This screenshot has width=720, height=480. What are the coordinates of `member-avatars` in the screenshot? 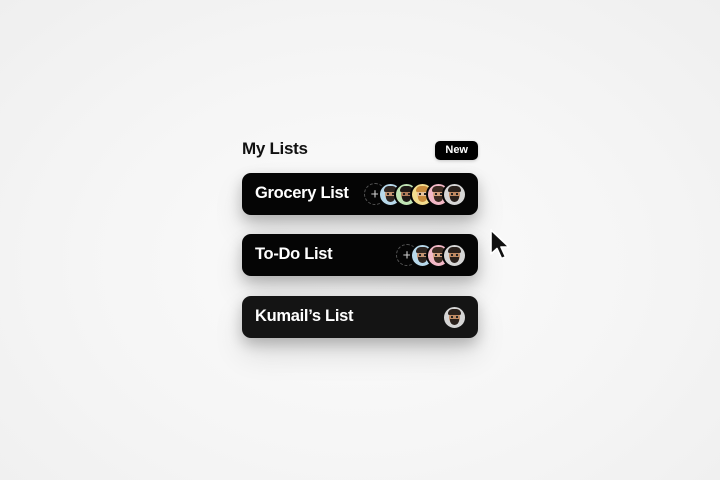 It's located at (454, 317).